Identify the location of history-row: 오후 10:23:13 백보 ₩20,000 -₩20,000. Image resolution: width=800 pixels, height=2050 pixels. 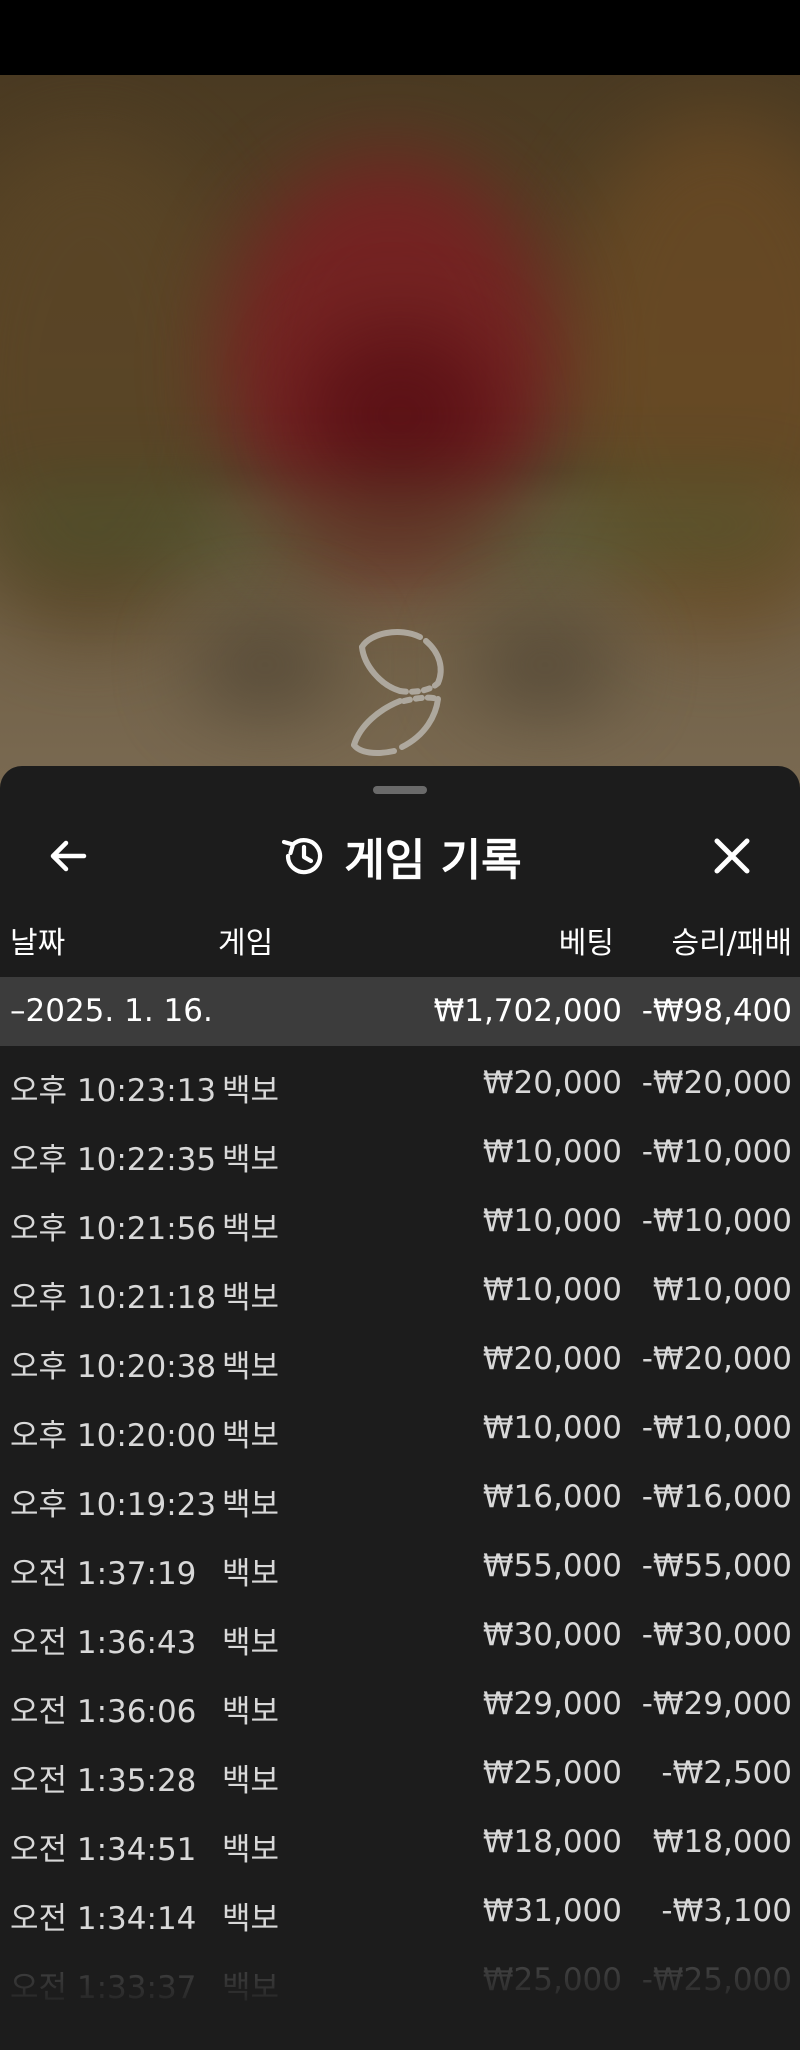
(400, 1083).